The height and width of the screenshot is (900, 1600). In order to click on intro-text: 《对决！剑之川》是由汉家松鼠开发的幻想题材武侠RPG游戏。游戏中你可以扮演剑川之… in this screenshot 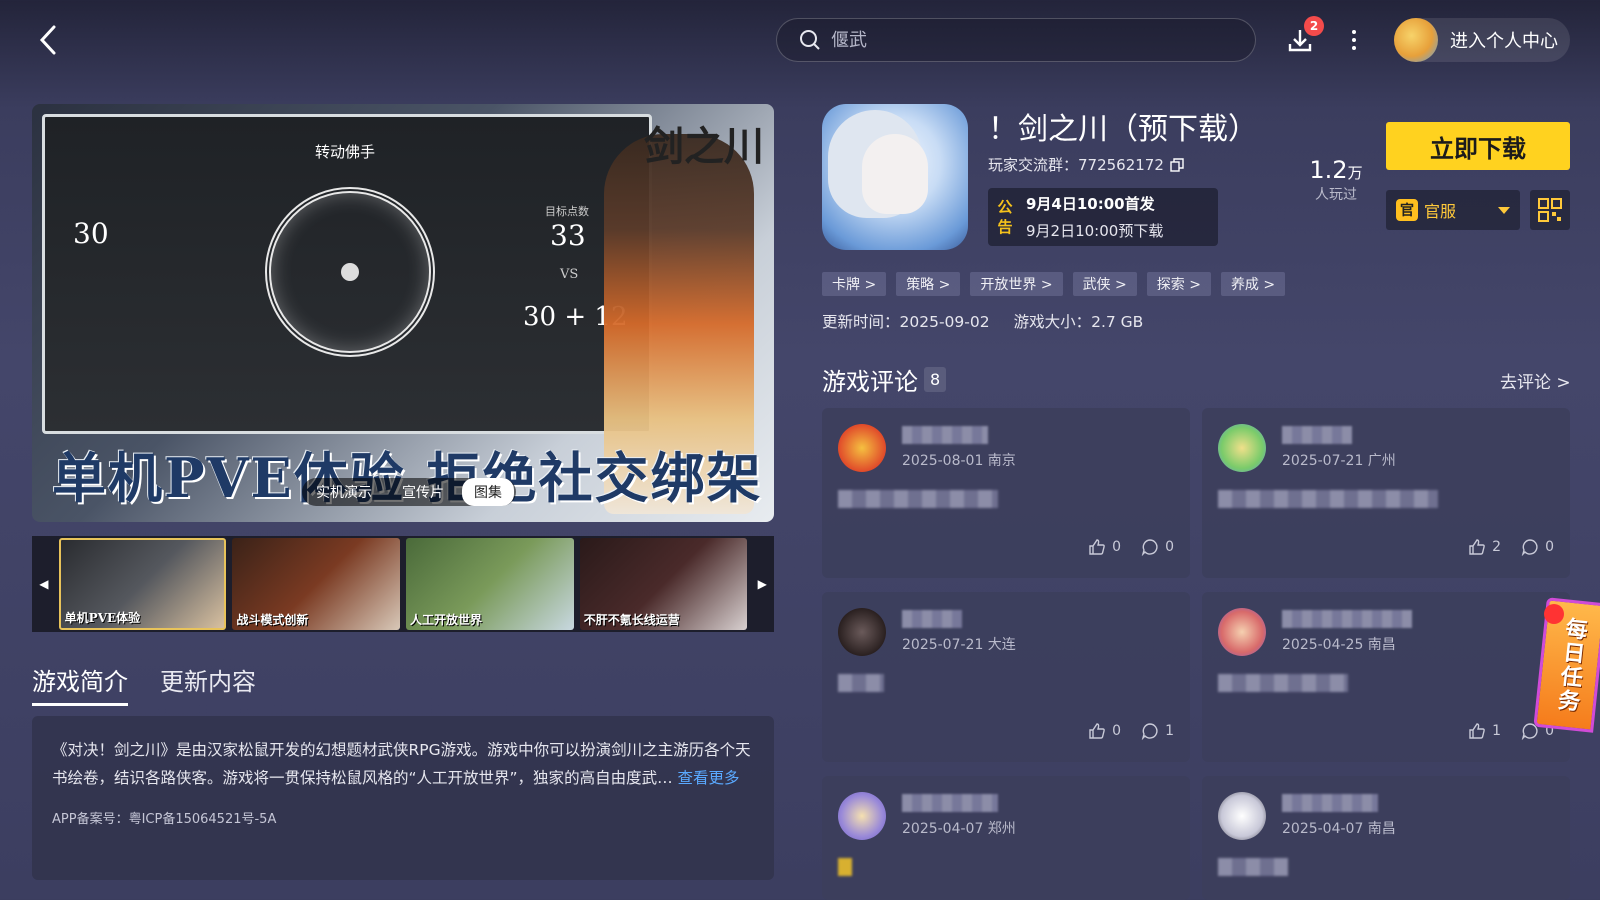, I will do `click(403, 764)`.